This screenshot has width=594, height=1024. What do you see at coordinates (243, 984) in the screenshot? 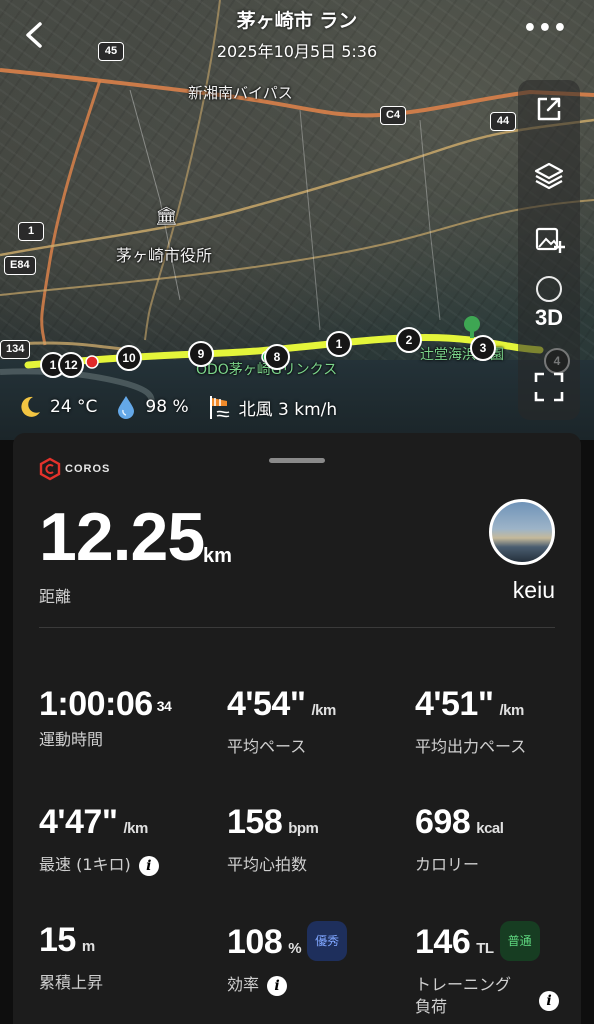
I see `efficiency-label: 効率` at bounding box center [243, 984].